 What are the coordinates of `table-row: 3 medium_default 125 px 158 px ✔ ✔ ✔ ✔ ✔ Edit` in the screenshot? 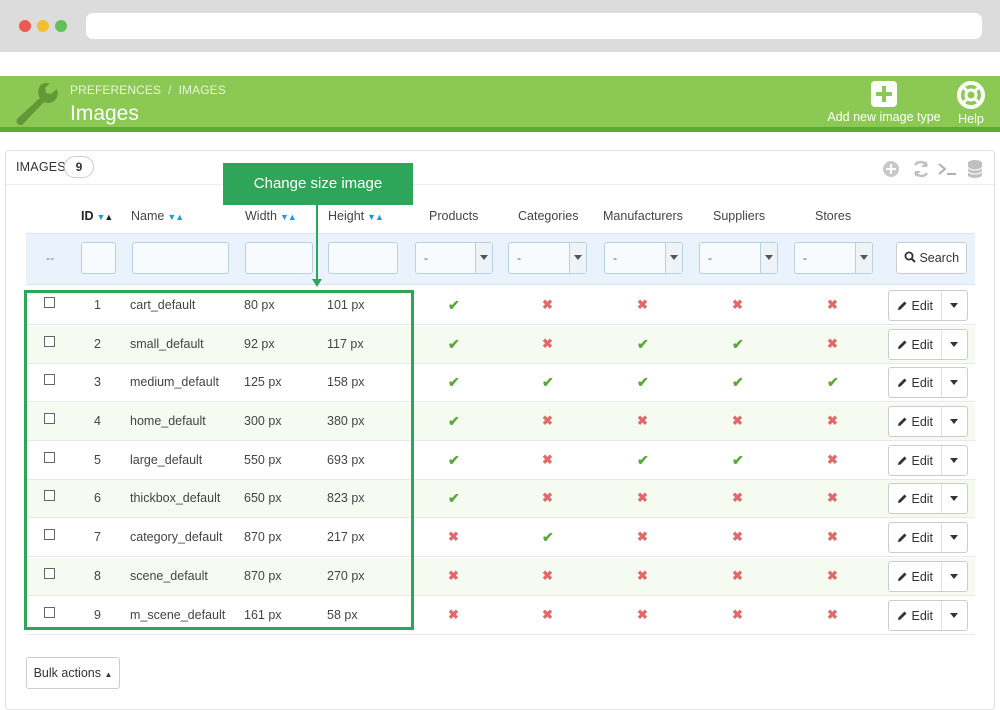 It's located at (500, 383).